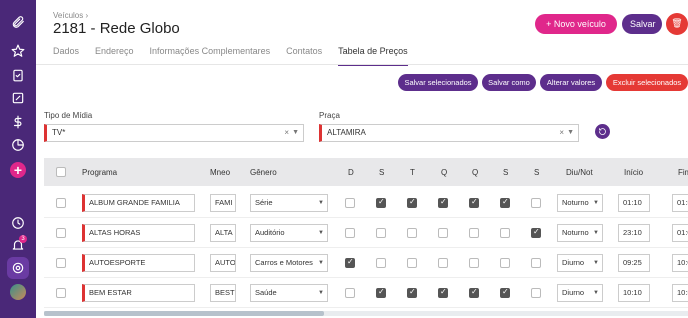  Describe the element at coordinates (683, 172) in the screenshot. I see `header-fim: Fim` at that location.